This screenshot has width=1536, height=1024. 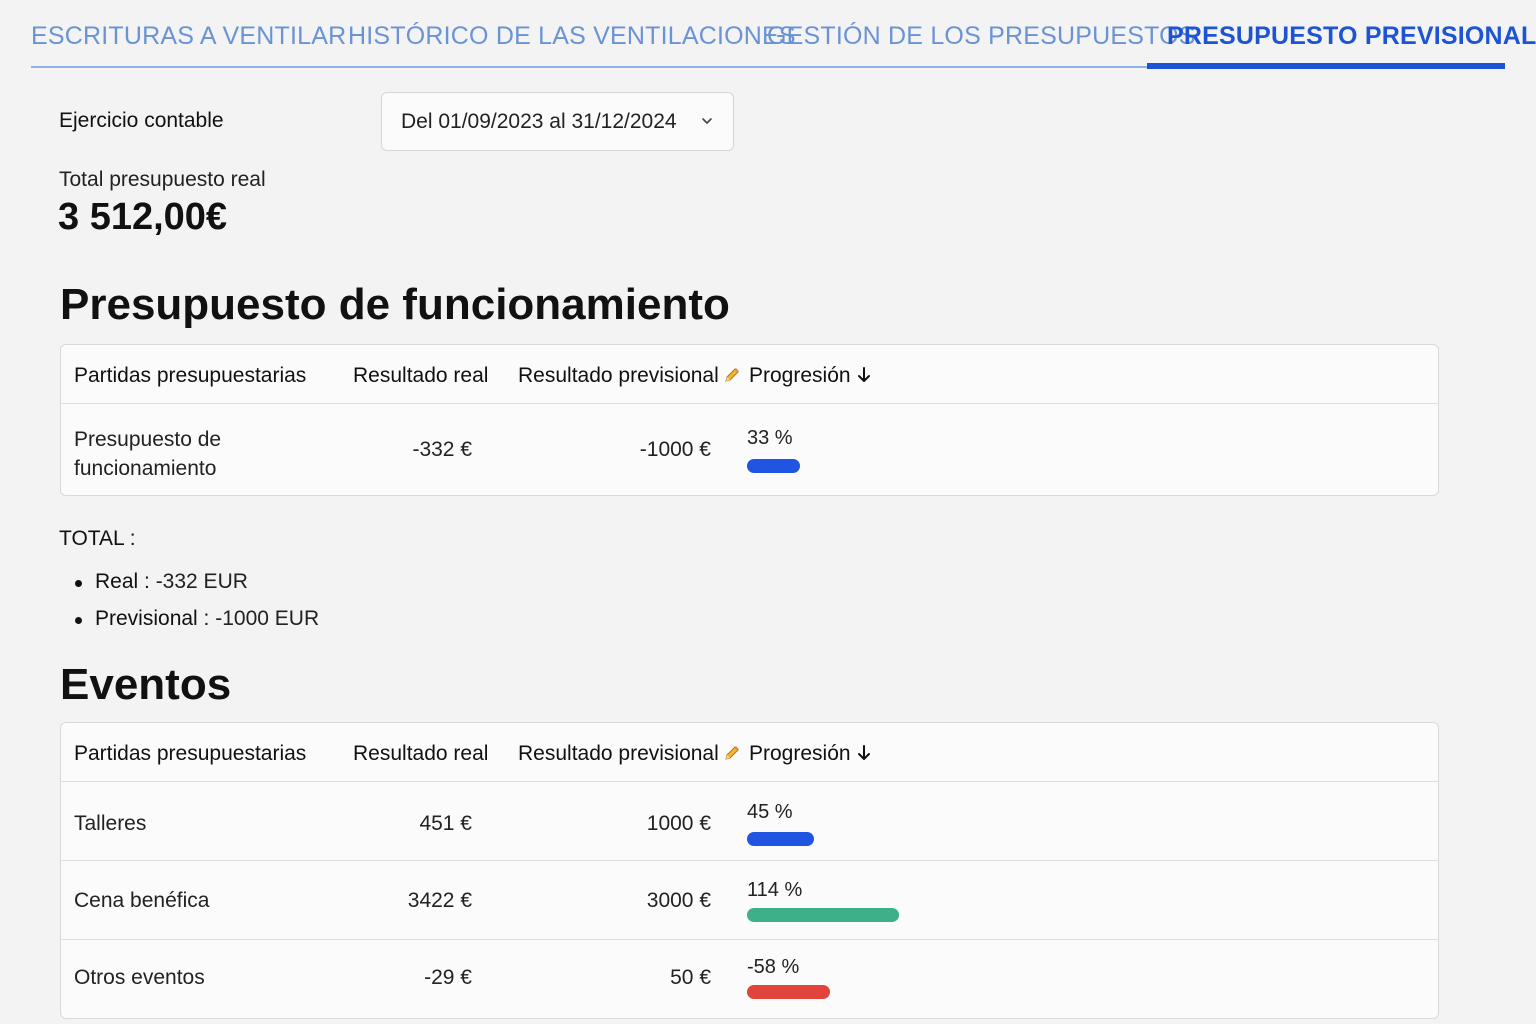 What do you see at coordinates (773, 967) in the screenshot?
I see `row-progress-label: -58 %` at bounding box center [773, 967].